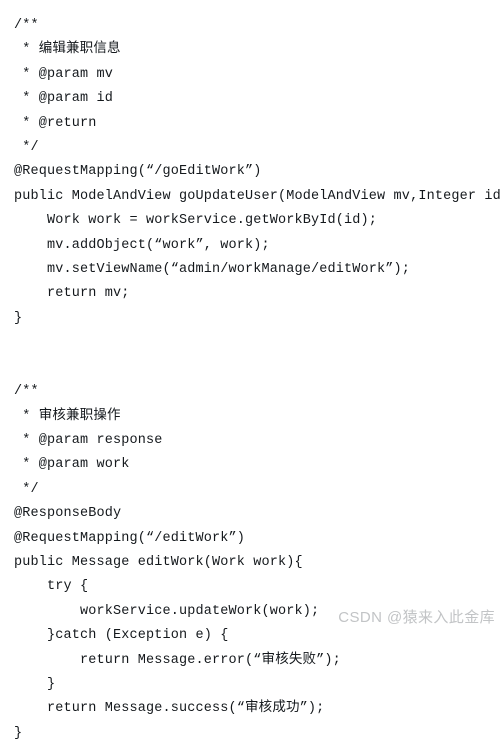 The height and width of the screenshot is (746, 503). I want to click on code-line: * @return, so click(55, 123).